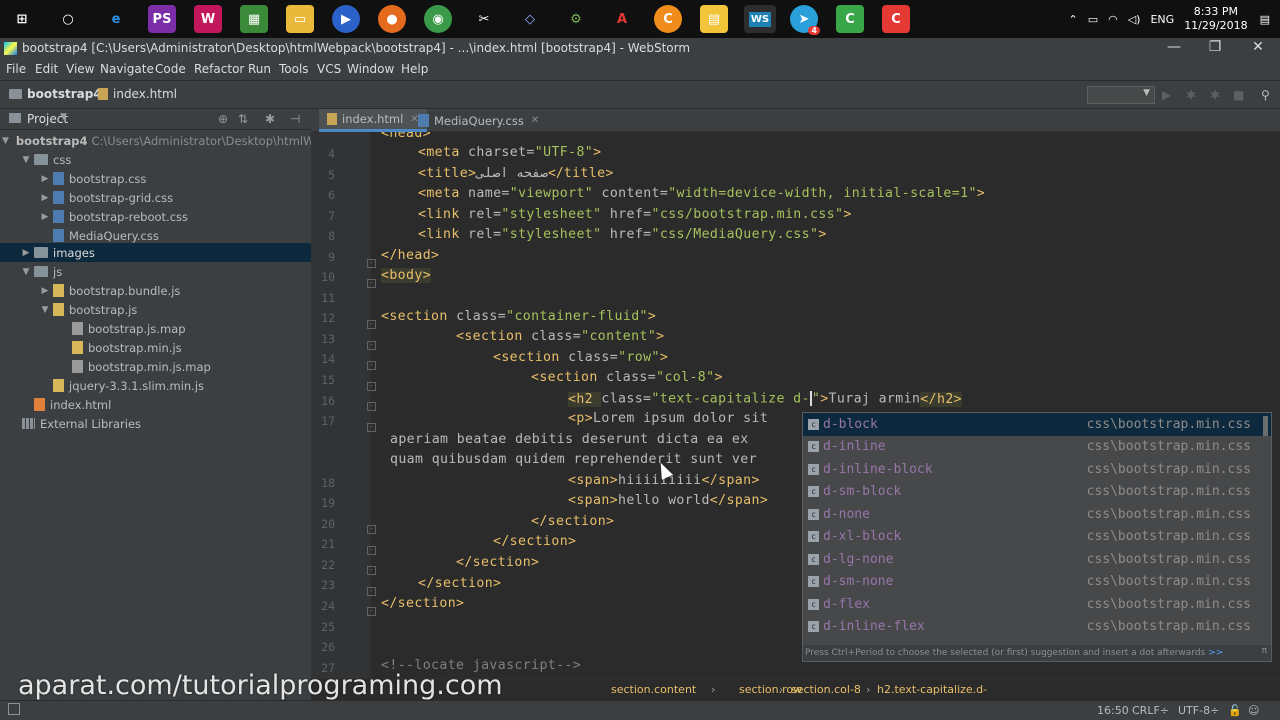 This screenshot has height=720, width=1280. What do you see at coordinates (1193, 95) in the screenshot?
I see `debug-icon: ✱` at bounding box center [1193, 95].